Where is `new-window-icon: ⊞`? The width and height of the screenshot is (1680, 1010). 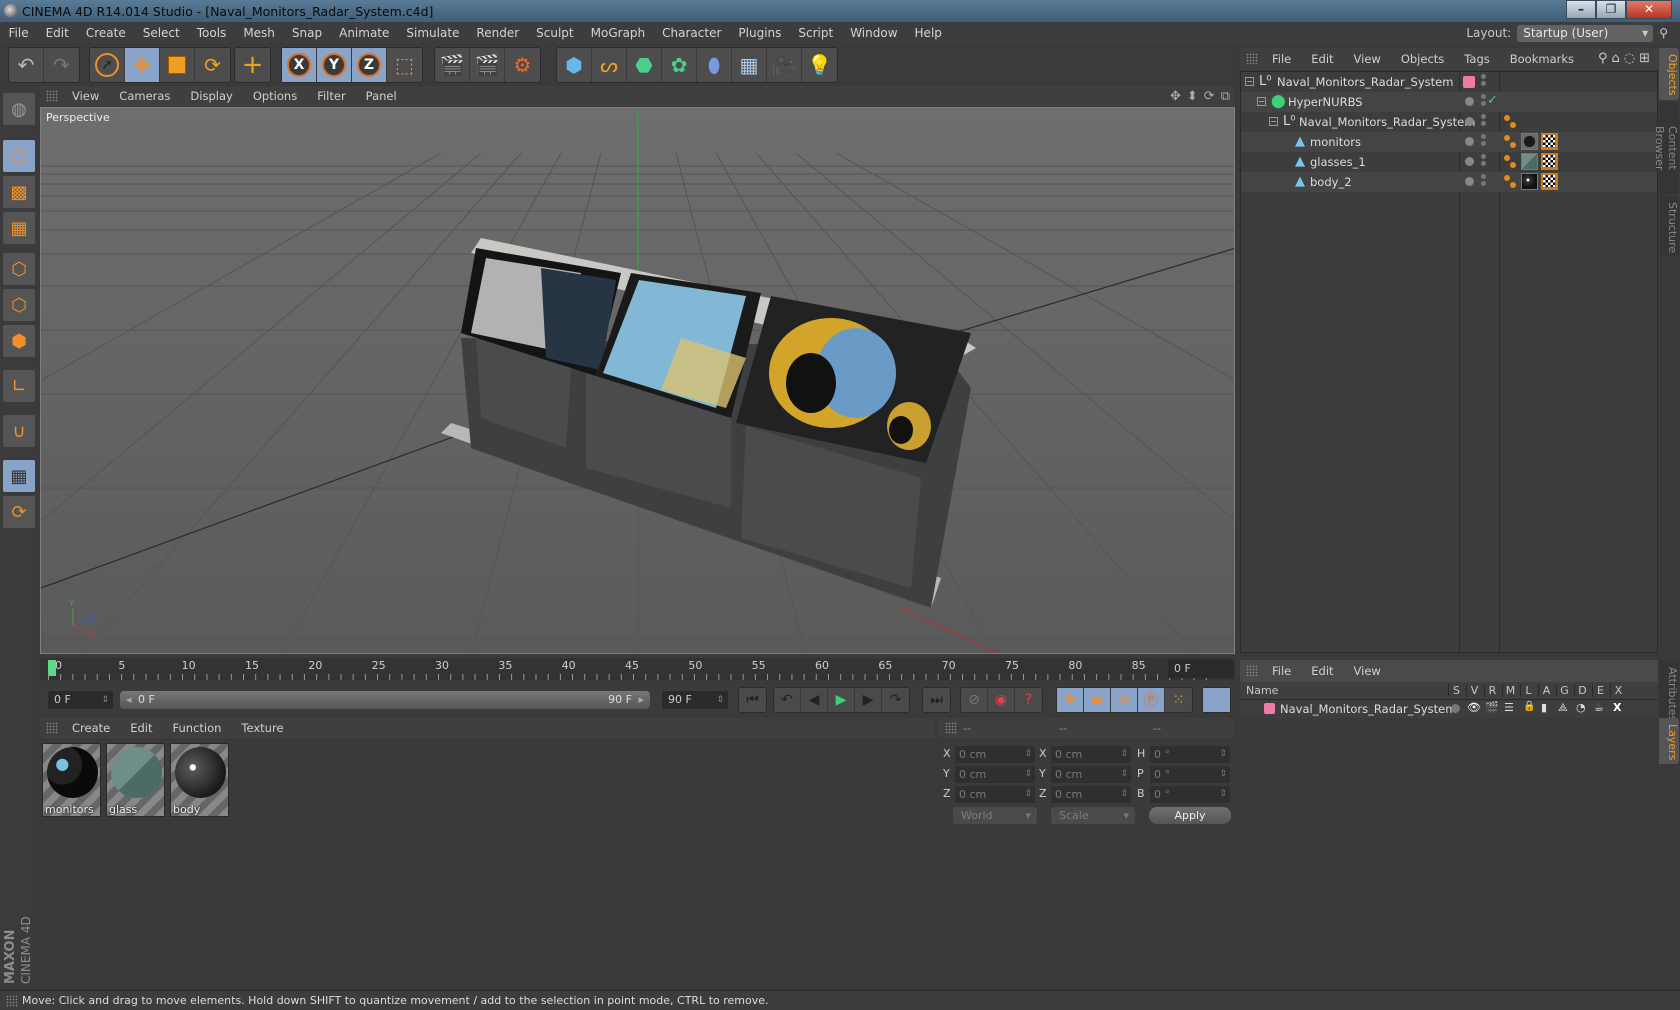 new-window-icon: ⊞ is located at coordinates (1644, 58).